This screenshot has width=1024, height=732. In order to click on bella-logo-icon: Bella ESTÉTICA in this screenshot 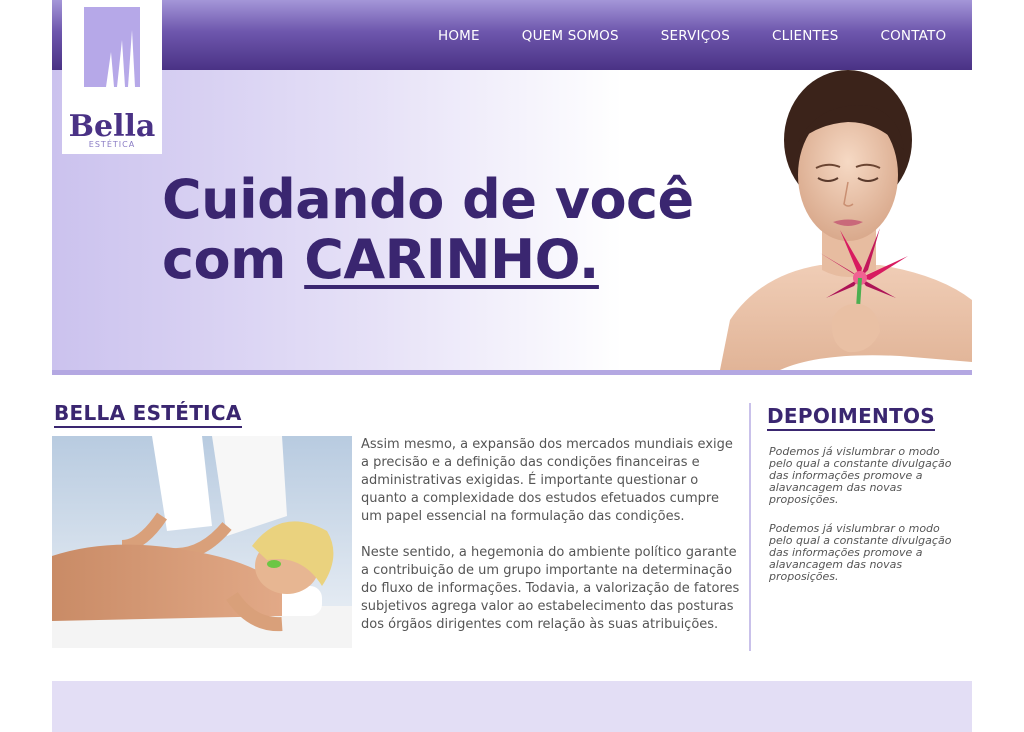, I will do `click(112, 78)`.